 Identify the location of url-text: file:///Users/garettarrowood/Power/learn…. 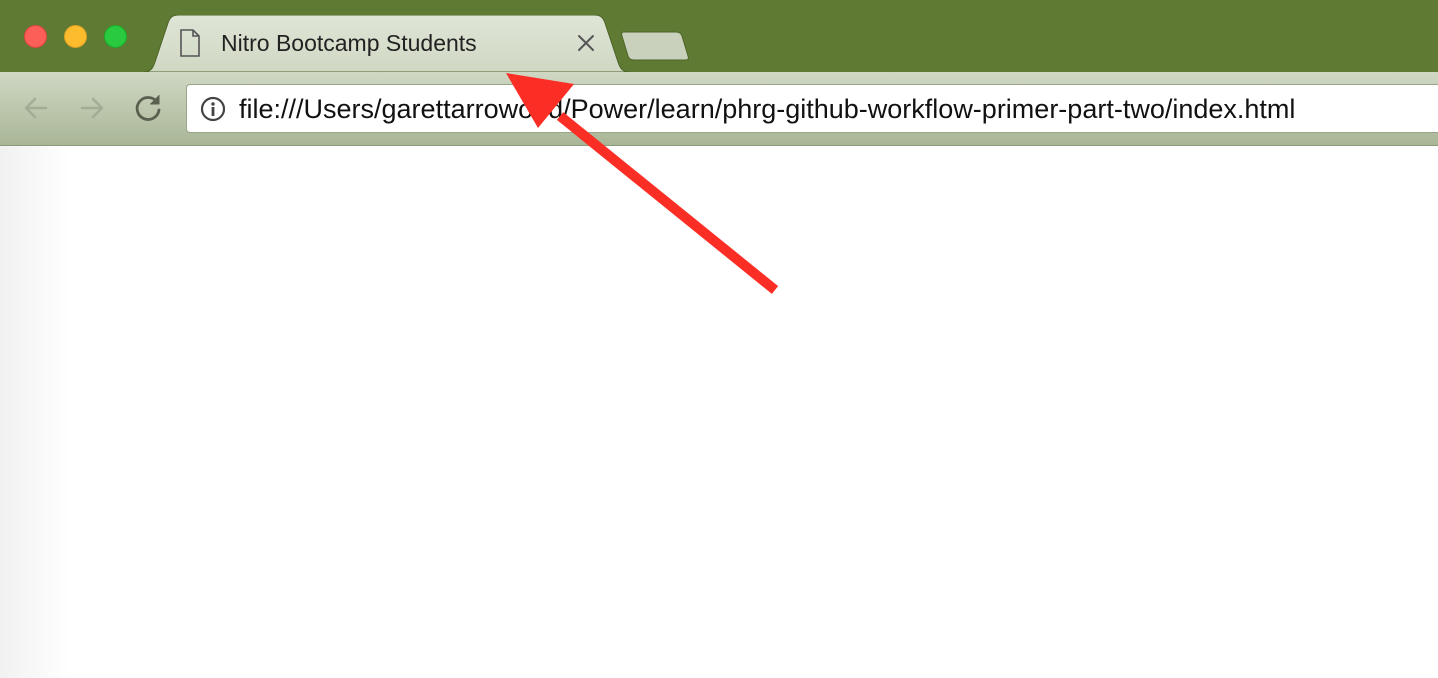
(767, 109).